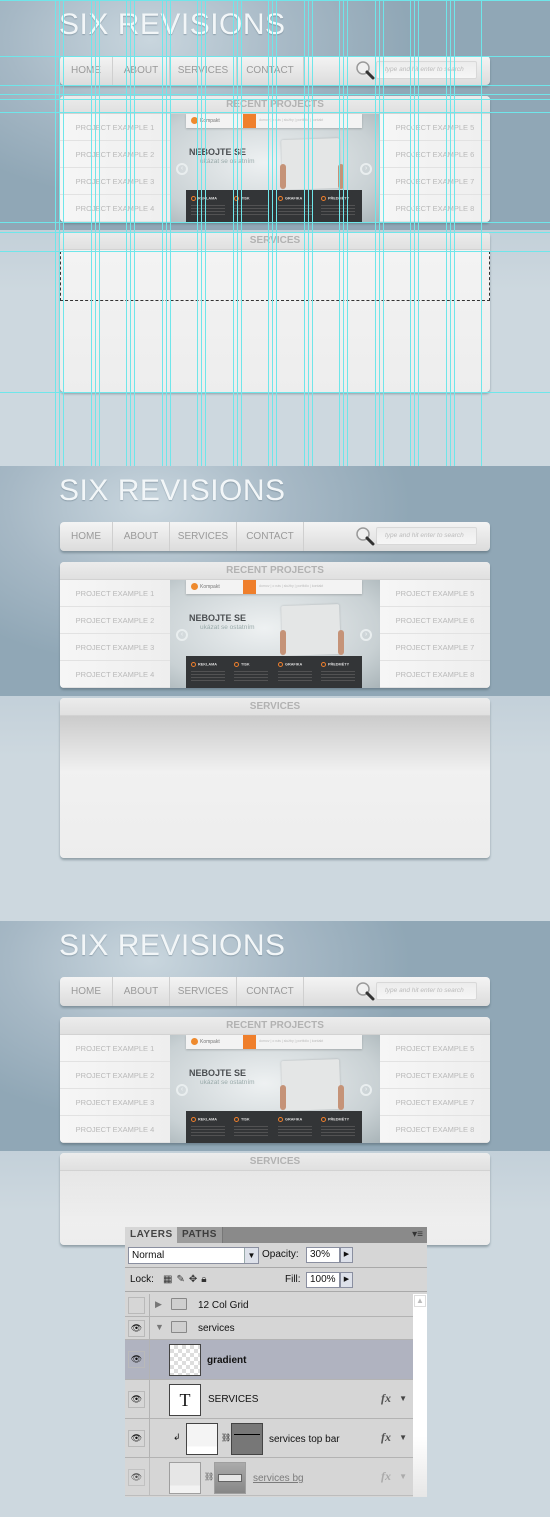 This screenshot has width=550, height=1517. I want to click on layer-row-12-col-grid: ▶ 12 Col Grid, so click(269, 1305).